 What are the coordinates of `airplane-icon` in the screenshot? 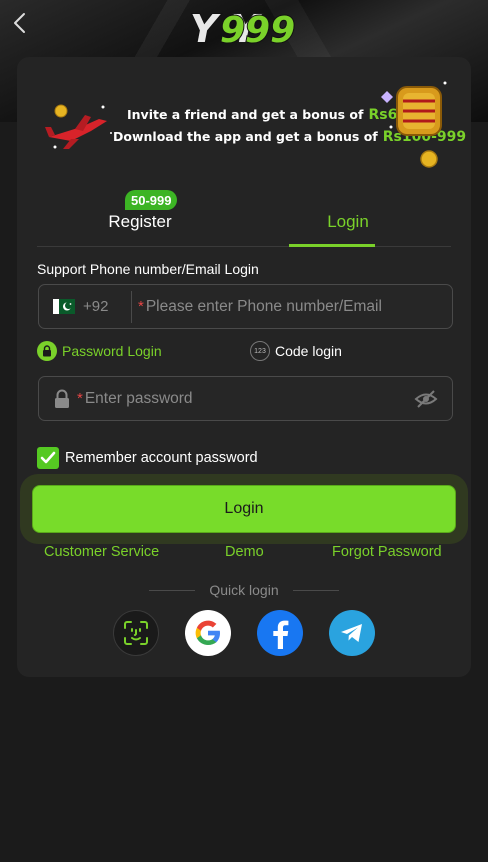 It's located at (78, 126).